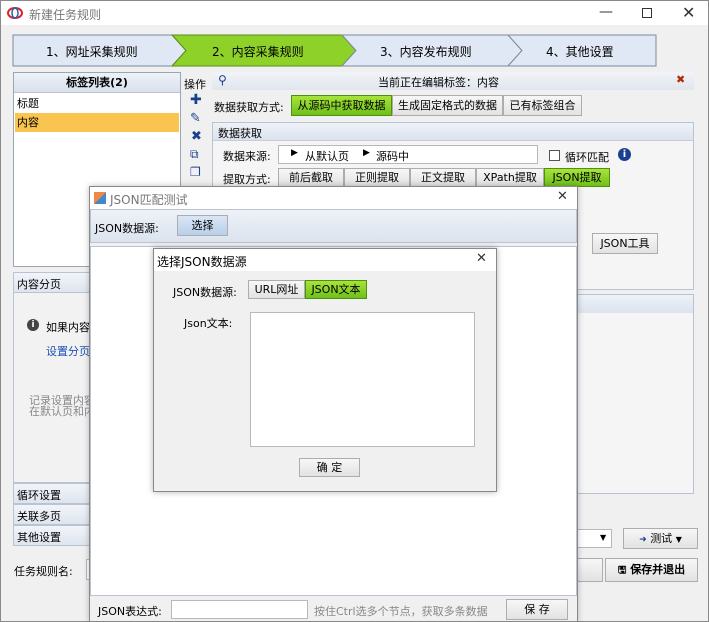 This screenshot has height=622, width=709. I want to click on json-test-title: JSON匹配测试, so click(149, 200).